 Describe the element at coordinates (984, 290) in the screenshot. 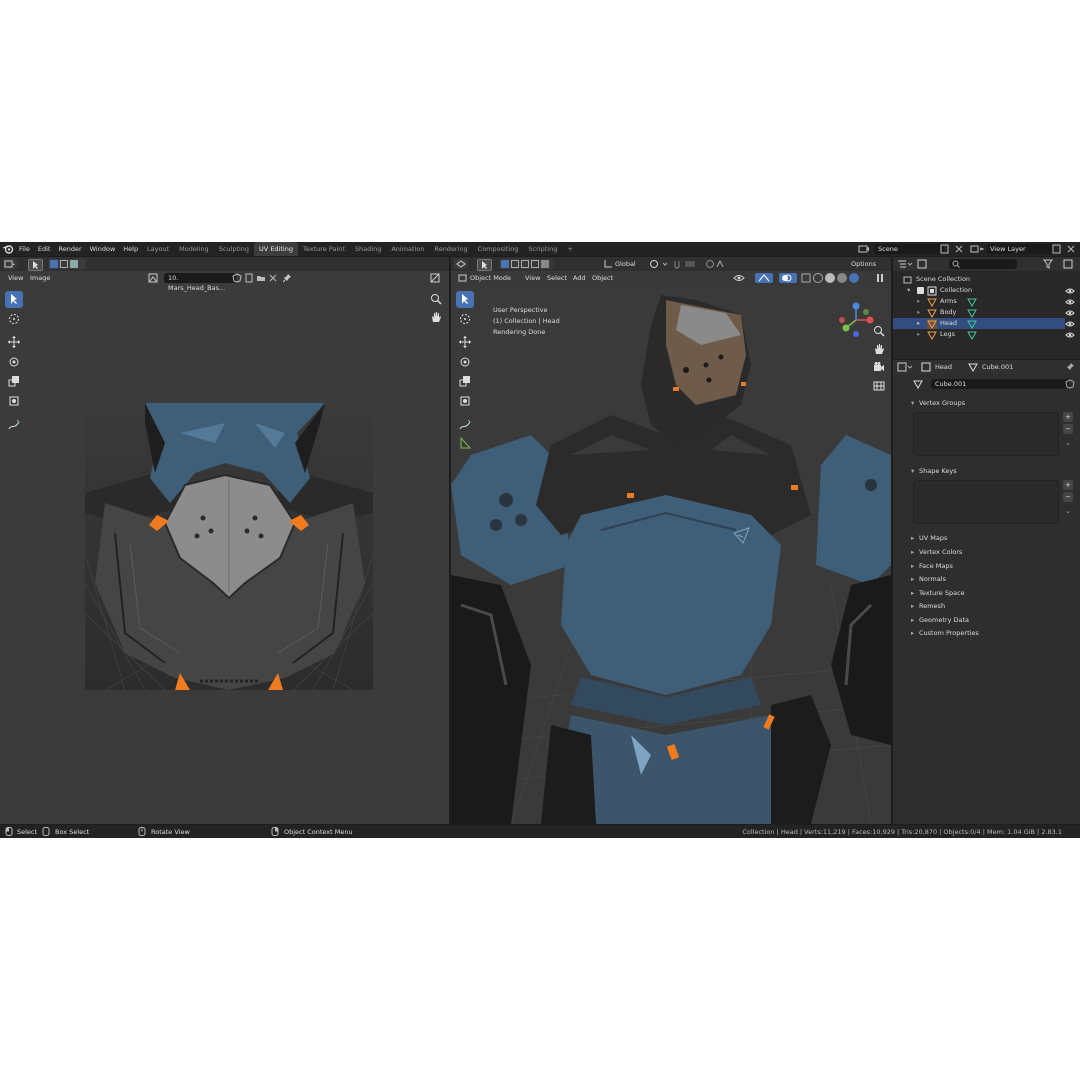

I see `outliner-row-collection: ▾ Collection` at that location.